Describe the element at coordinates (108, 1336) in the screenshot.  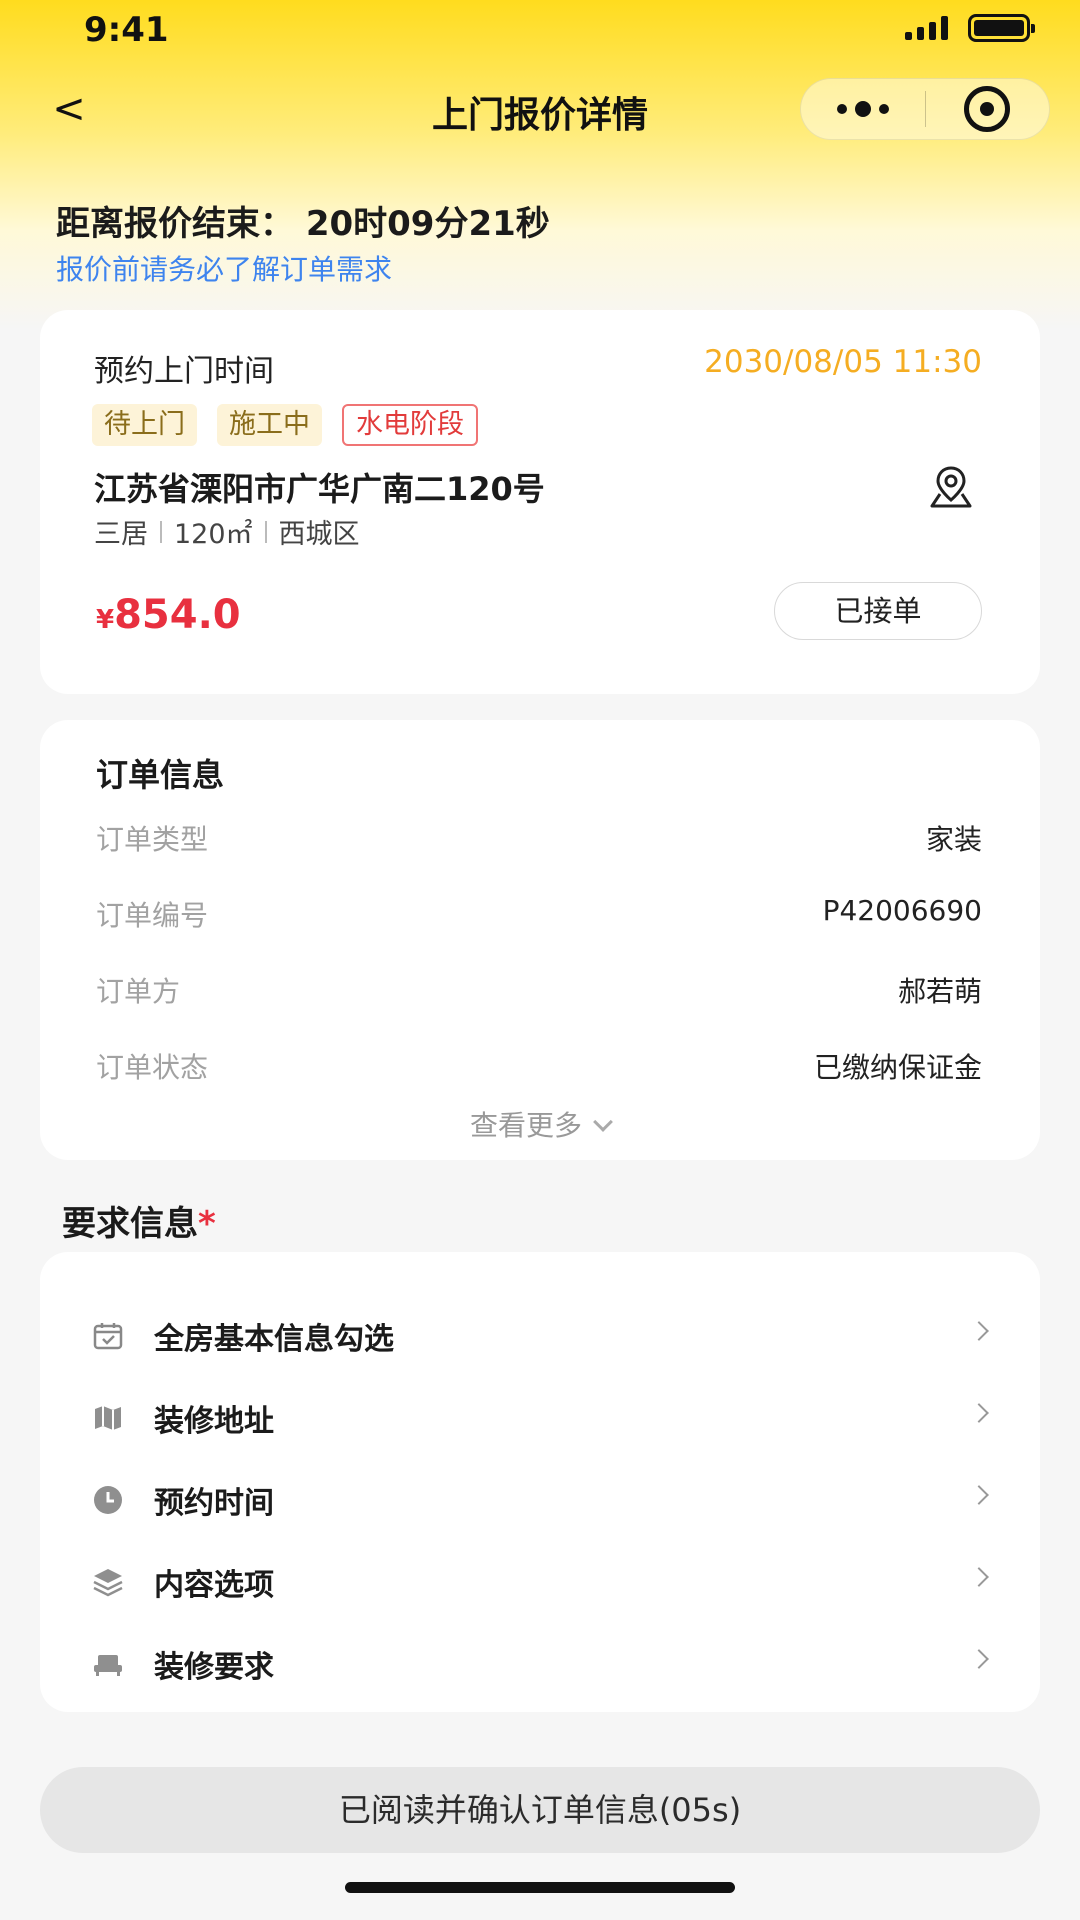
I see `calendar-check-icon` at that location.